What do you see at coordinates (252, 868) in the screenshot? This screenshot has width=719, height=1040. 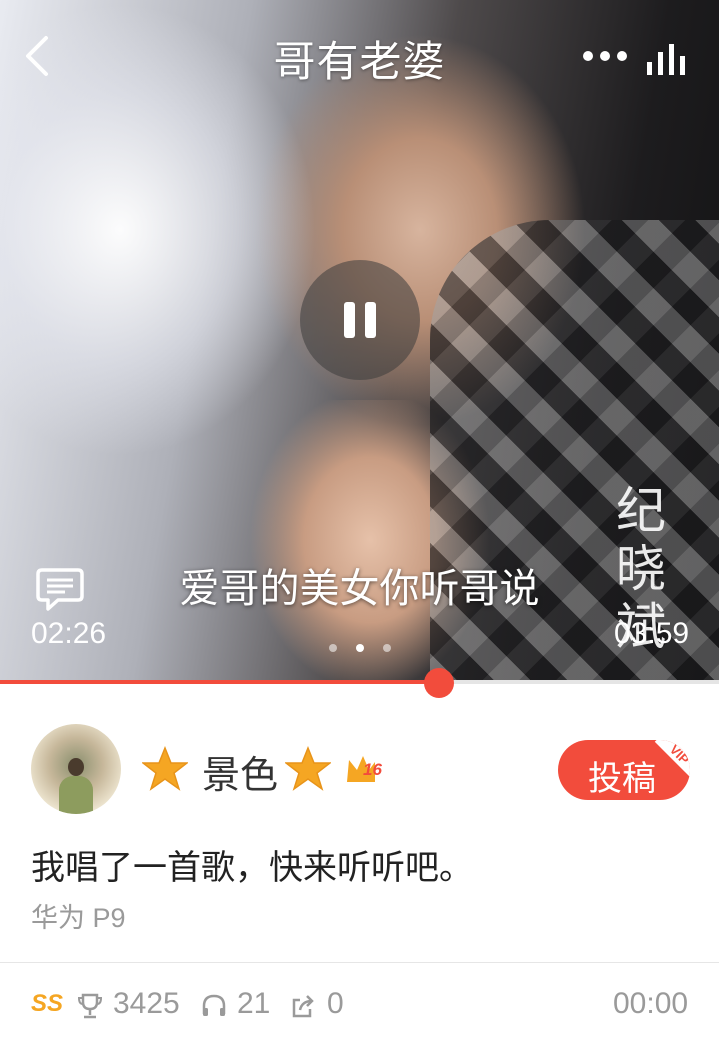 I see `post-text: 我唱了一首歌，快来听听吧。` at bounding box center [252, 868].